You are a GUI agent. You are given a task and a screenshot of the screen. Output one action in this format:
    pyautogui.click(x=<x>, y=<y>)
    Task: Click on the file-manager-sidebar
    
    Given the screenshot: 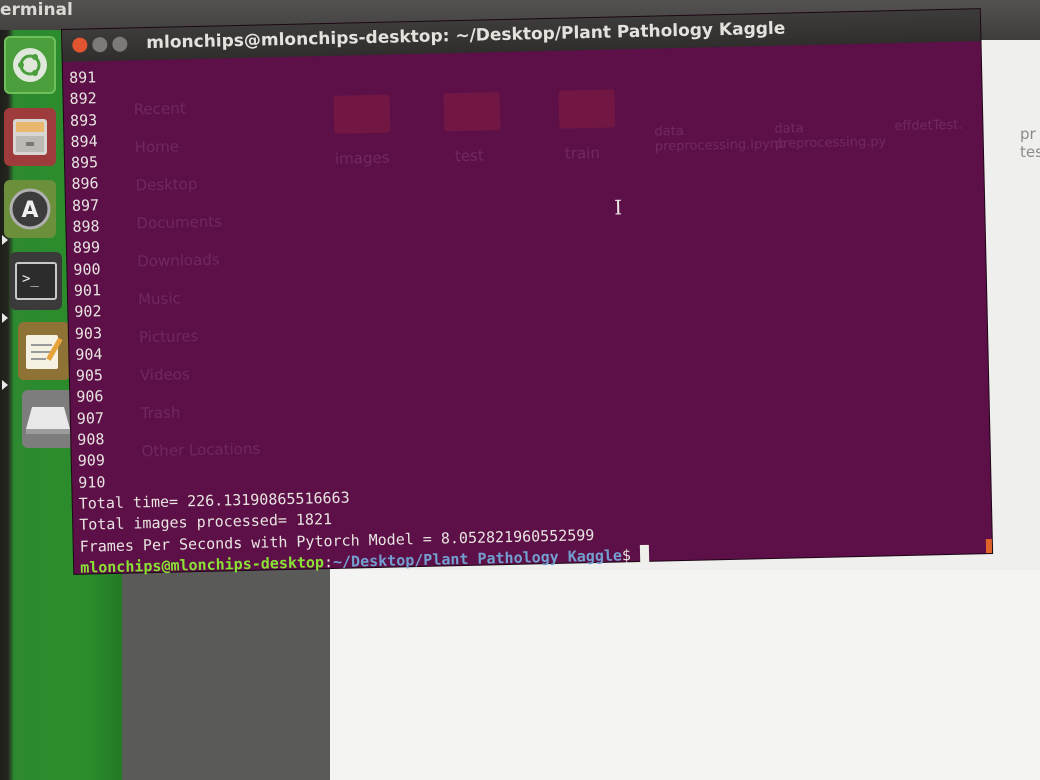 What is the action you would take?
    pyautogui.click(x=215, y=670)
    